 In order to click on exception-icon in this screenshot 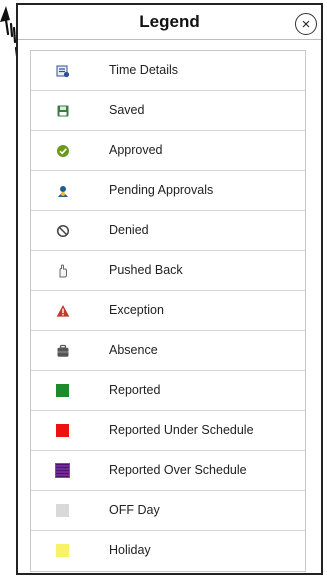, I will do `click(63, 311)`.